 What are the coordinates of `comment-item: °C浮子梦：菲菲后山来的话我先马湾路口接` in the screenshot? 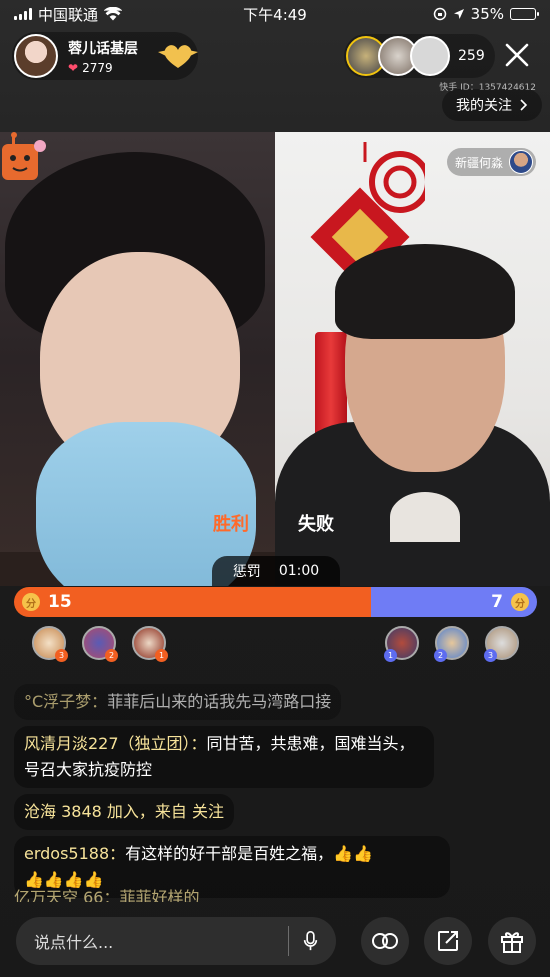 It's located at (178, 702).